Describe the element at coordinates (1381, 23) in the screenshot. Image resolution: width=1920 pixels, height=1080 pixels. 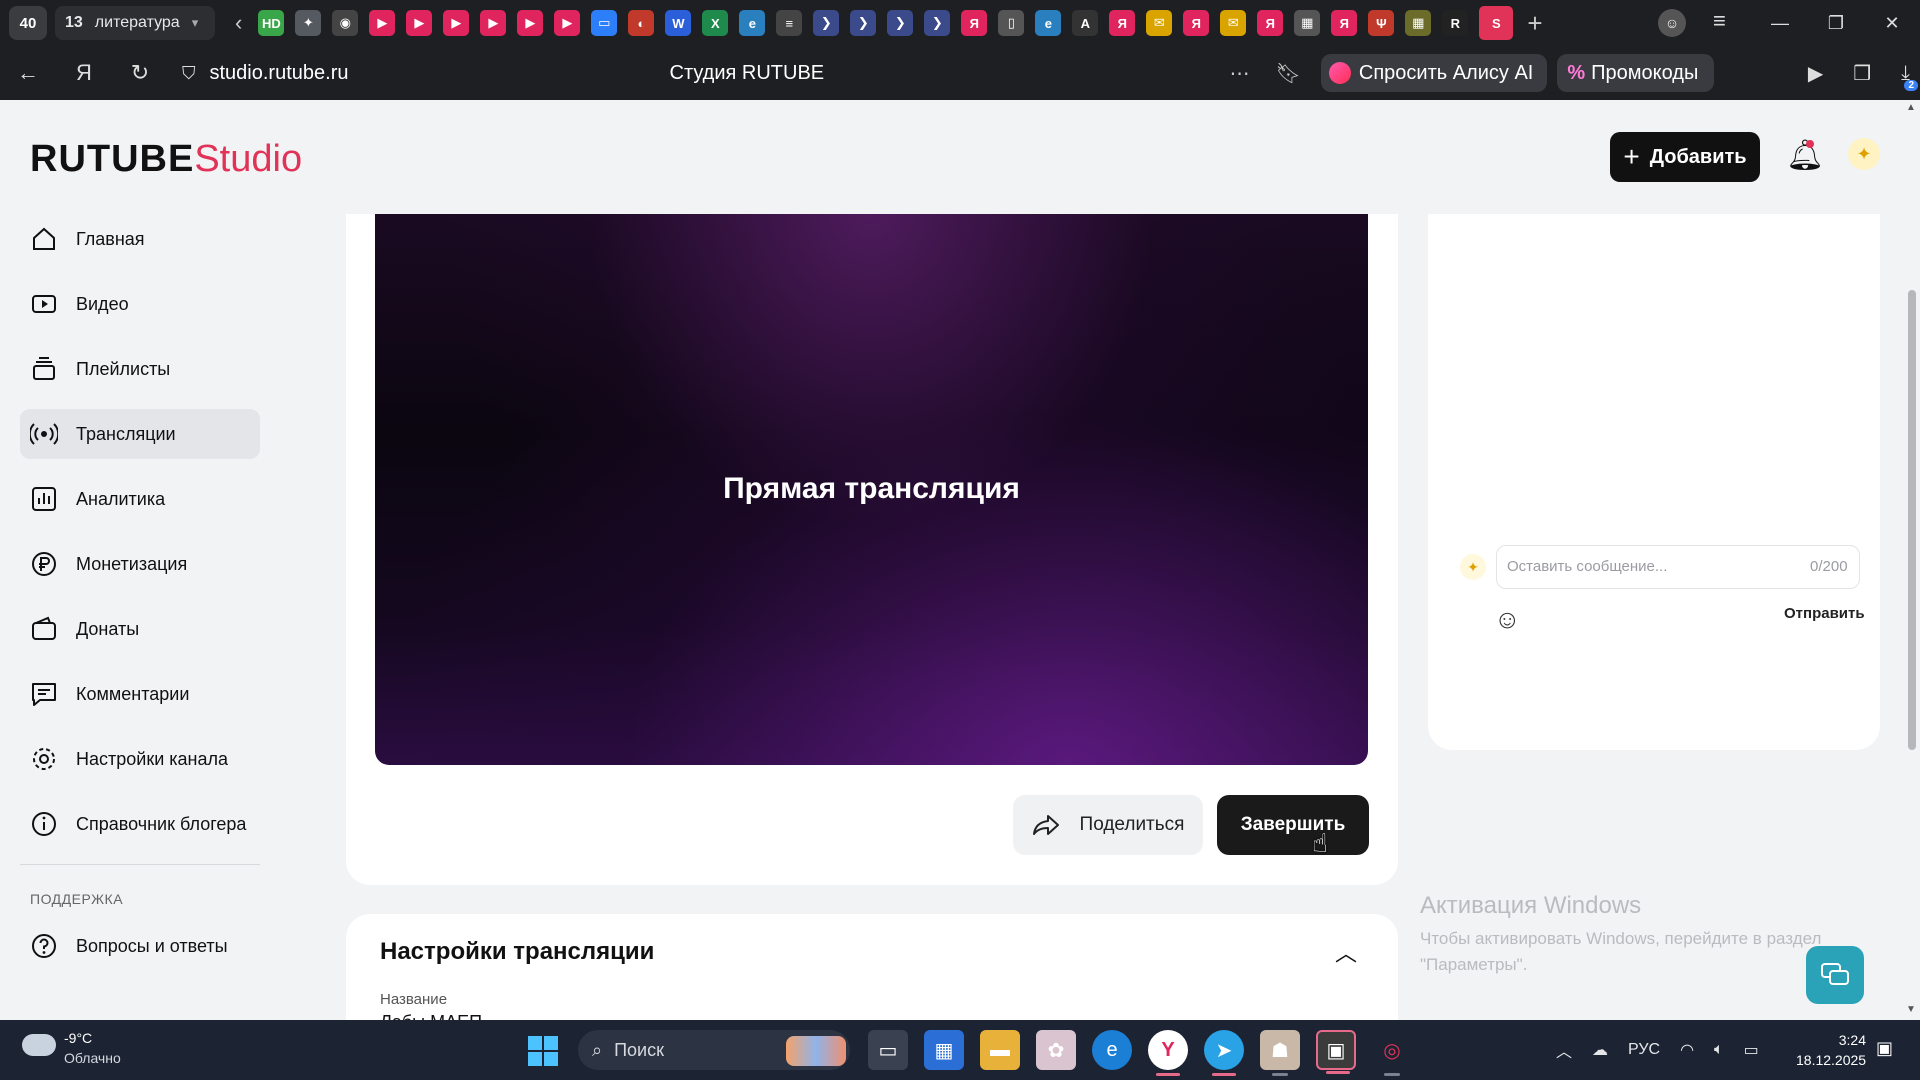
I see `psi-icon: Ψ` at that location.